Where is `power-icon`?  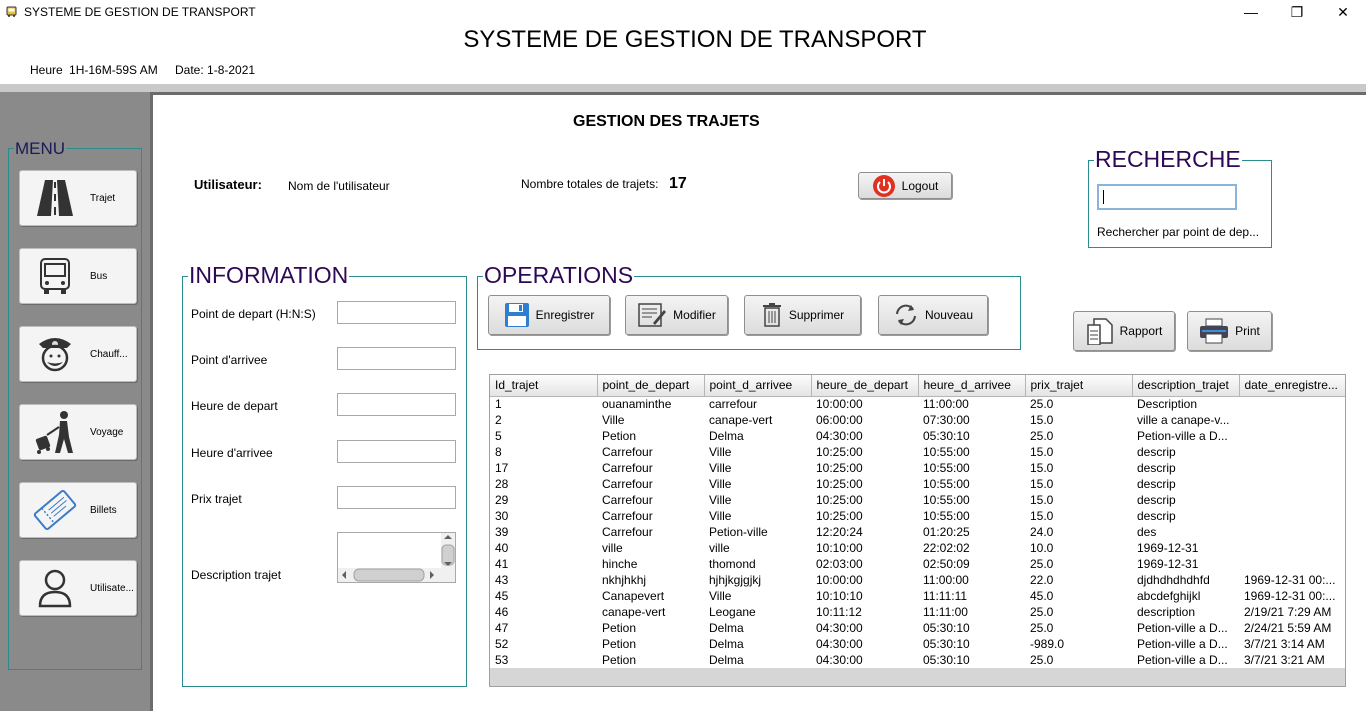
power-icon is located at coordinates (883, 185).